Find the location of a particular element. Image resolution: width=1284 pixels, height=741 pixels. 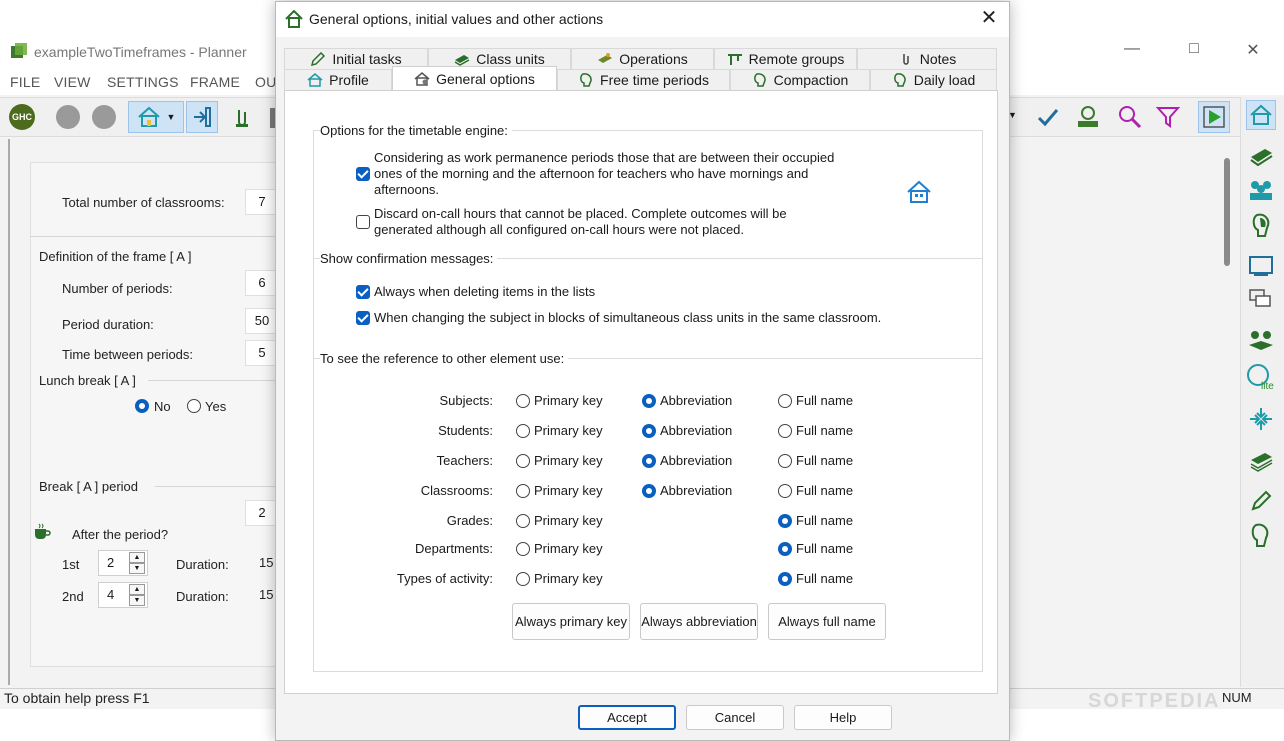

rooms-side-button is located at coordinates (1261, 300).